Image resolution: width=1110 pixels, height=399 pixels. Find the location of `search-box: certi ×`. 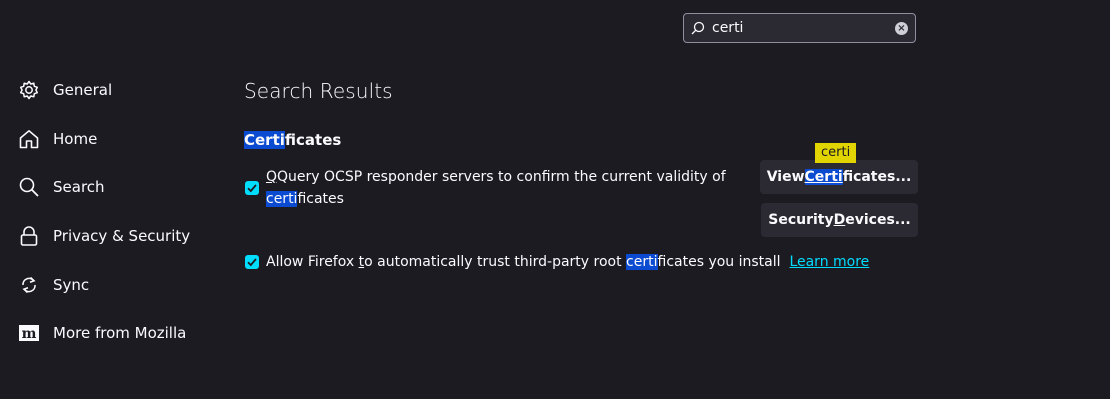

search-box: certi × is located at coordinates (799, 28).